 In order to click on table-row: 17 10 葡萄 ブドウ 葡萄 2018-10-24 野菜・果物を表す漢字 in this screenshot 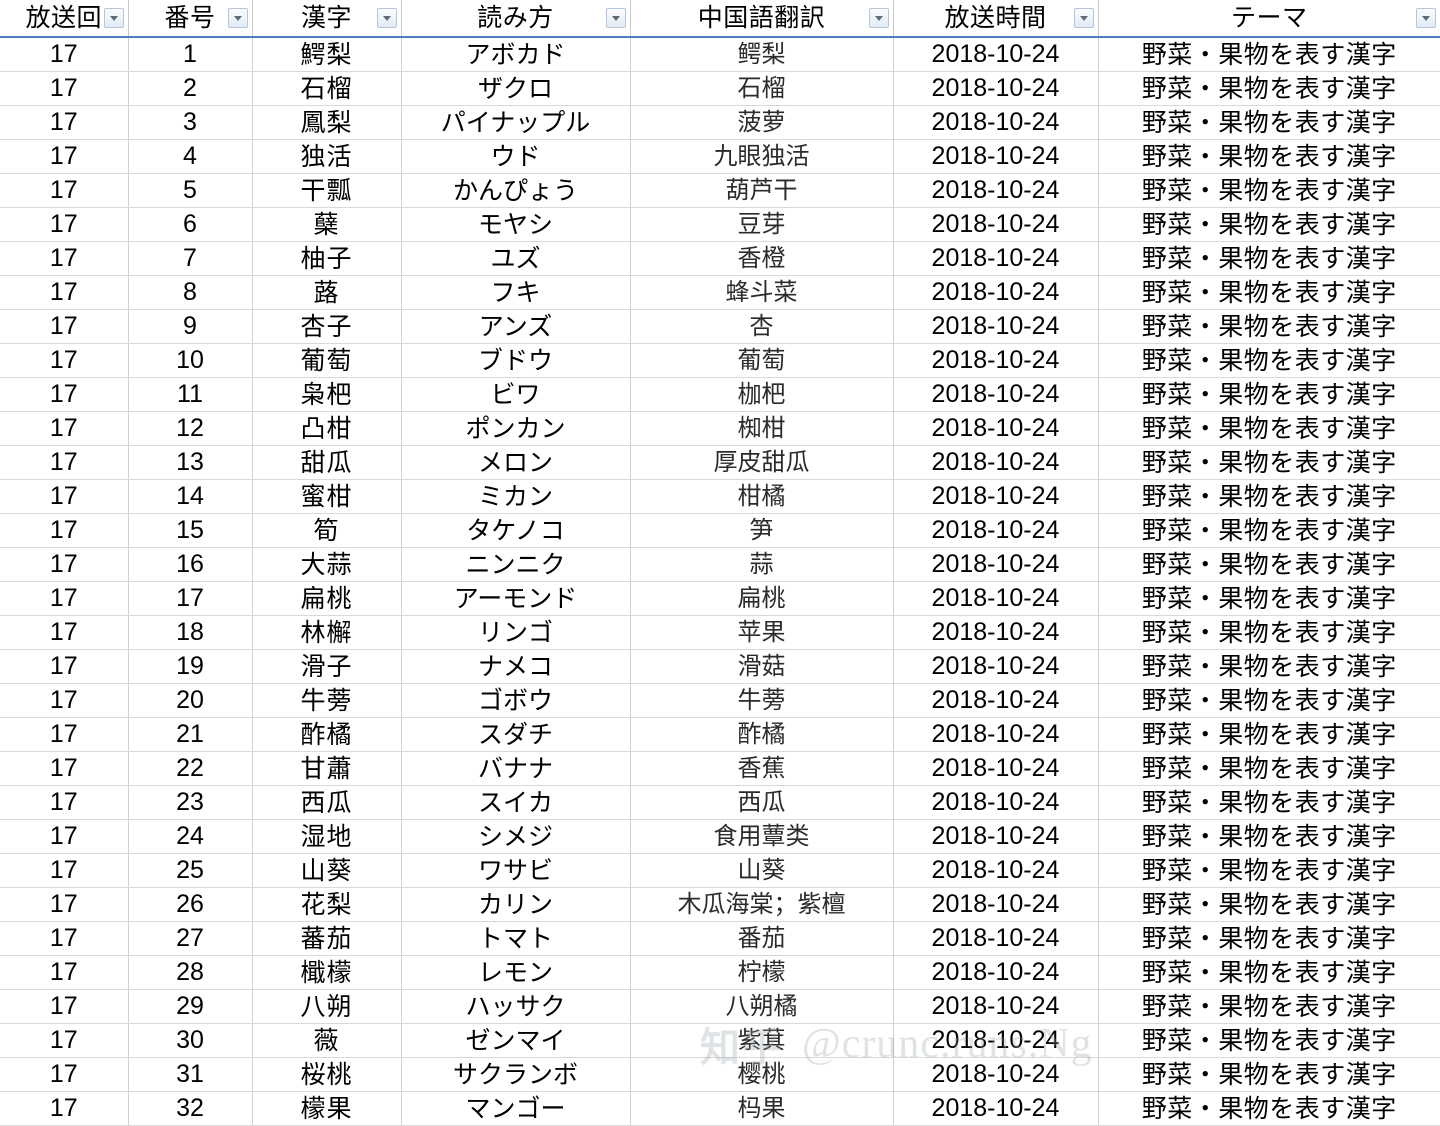, I will do `click(720, 360)`.